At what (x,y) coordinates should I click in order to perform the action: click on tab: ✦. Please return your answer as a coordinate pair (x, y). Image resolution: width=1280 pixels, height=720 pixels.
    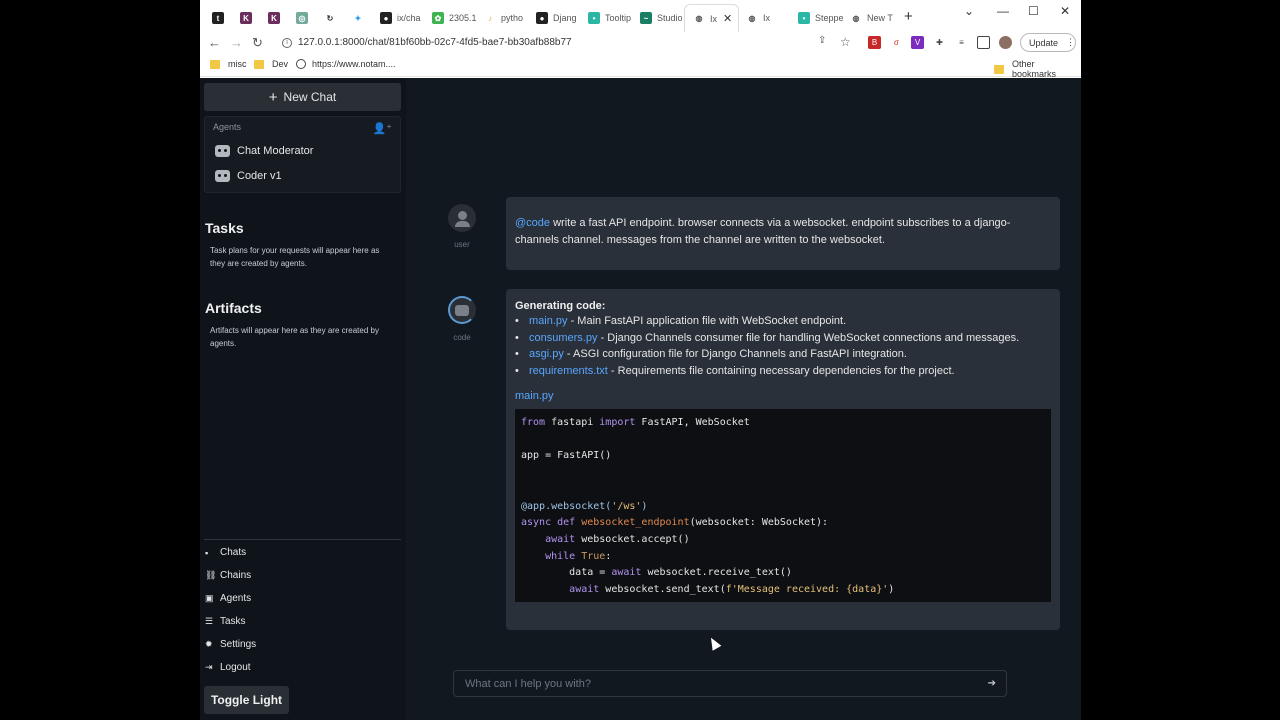
    Looking at the image, I should click on (358, 18).